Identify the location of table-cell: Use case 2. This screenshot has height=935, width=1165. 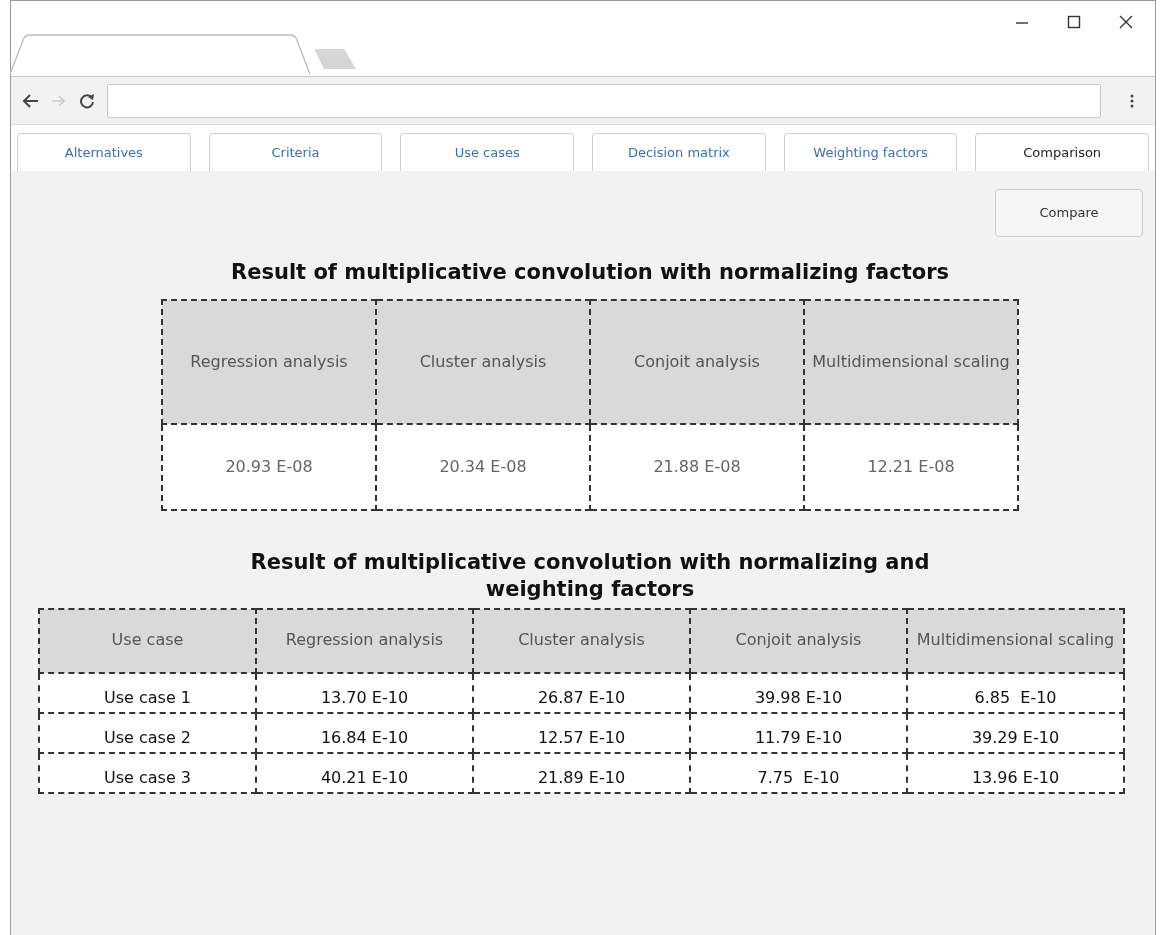
(147, 732).